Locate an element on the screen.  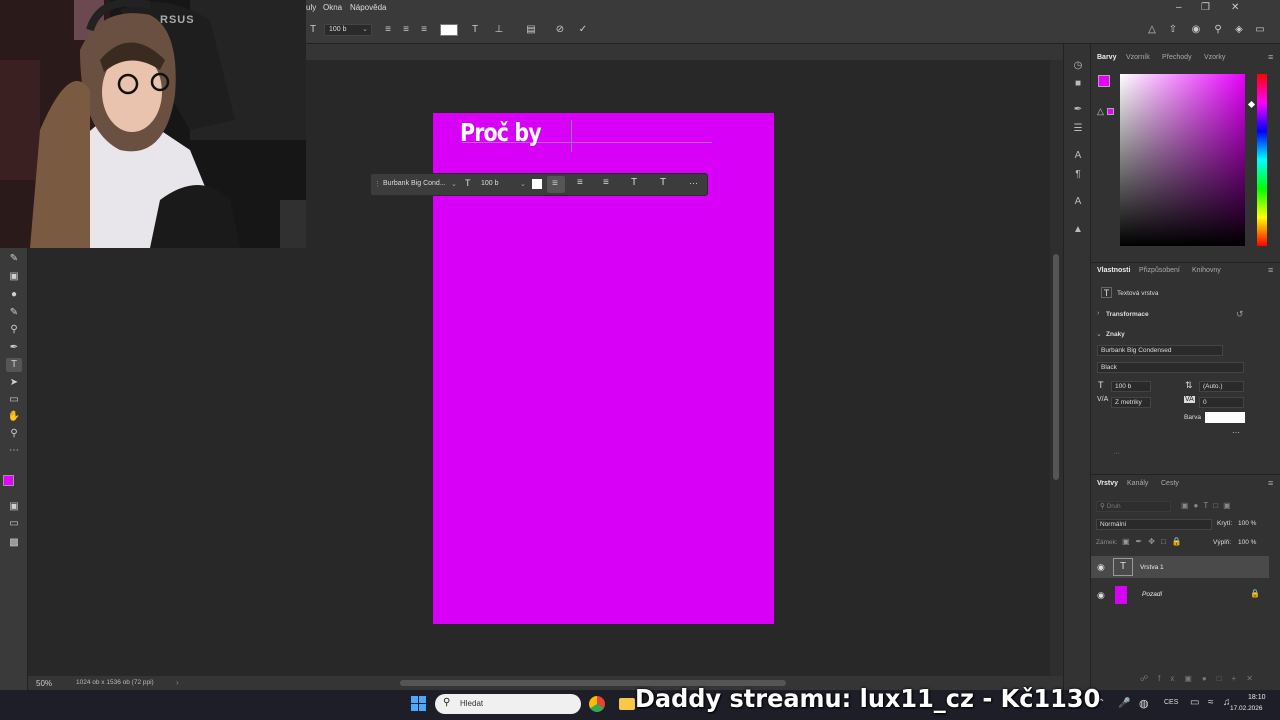
font-style-select: Black is located at coordinates (1170, 367).